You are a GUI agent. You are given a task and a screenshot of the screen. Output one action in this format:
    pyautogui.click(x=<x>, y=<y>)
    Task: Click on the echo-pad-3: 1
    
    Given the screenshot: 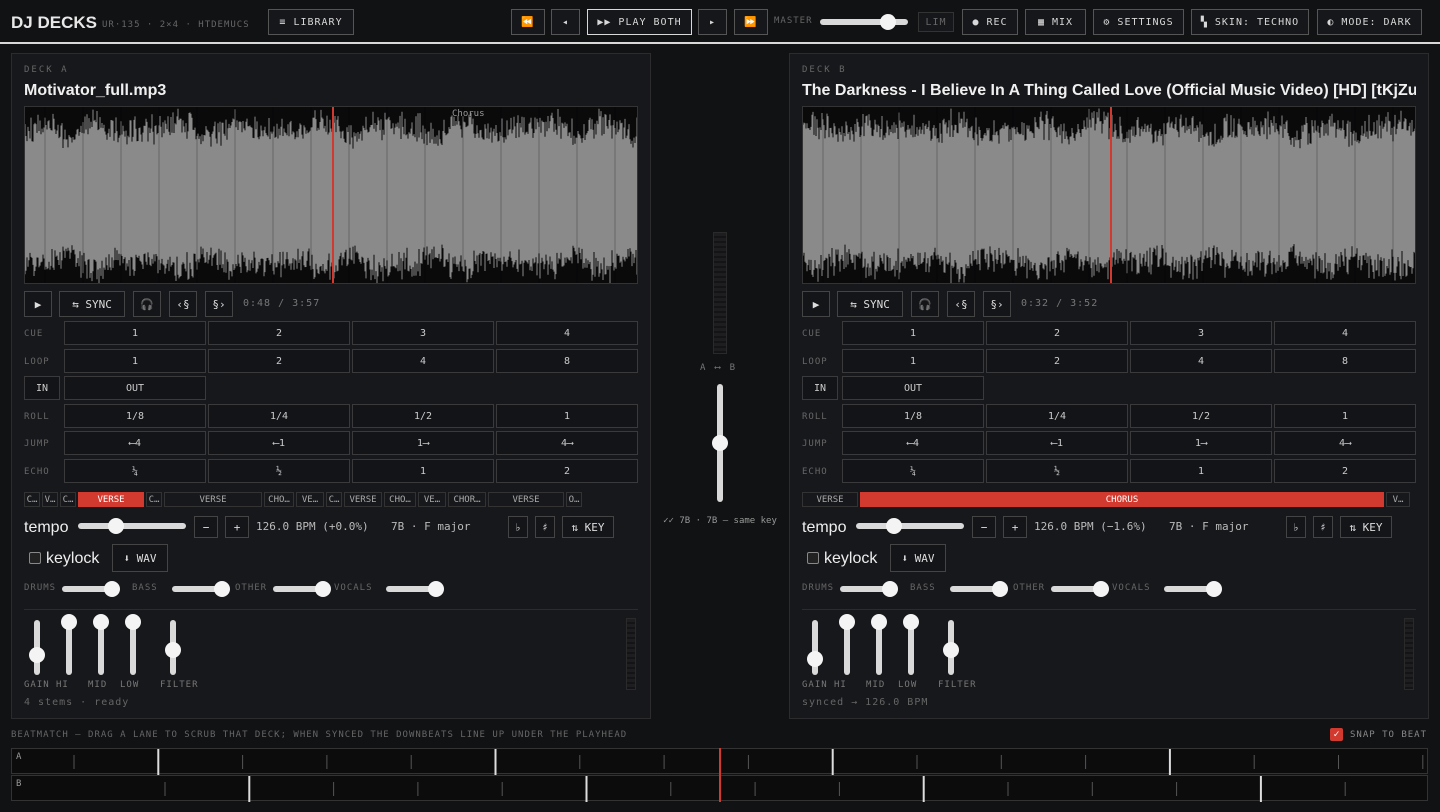 What is the action you would take?
    pyautogui.click(x=1201, y=471)
    